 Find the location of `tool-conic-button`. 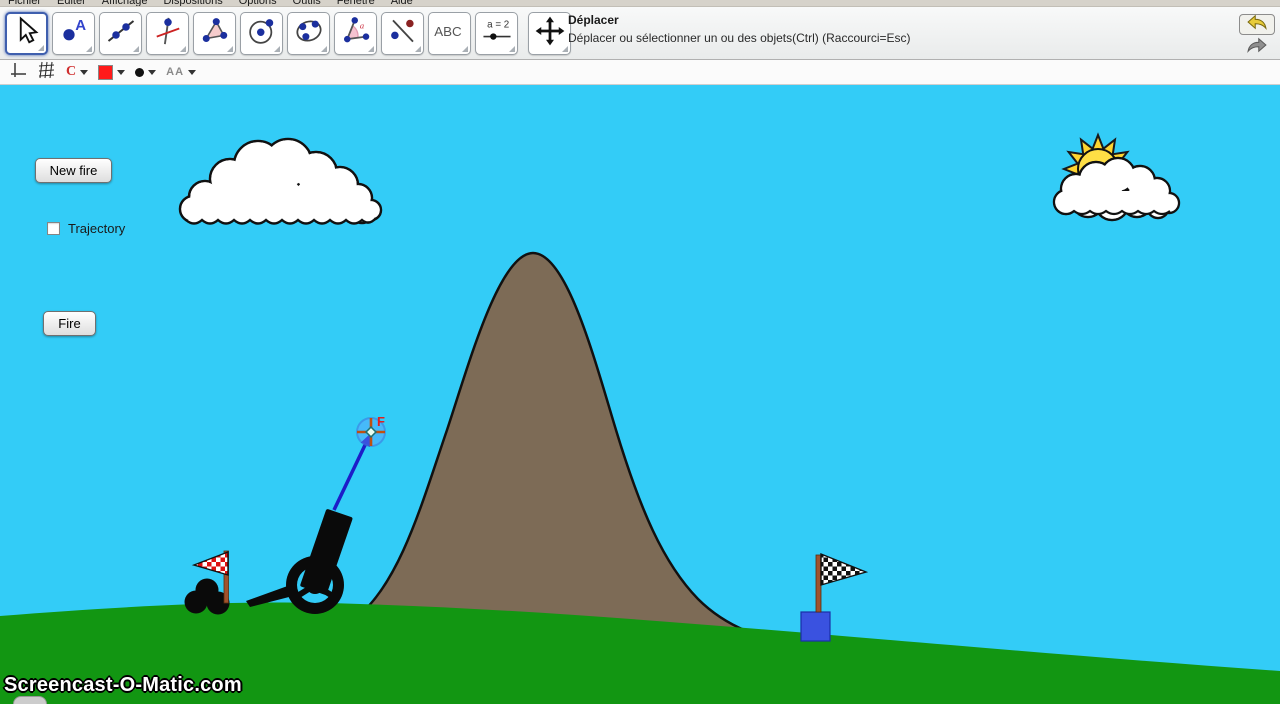

tool-conic-button is located at coordinates (308, 33).